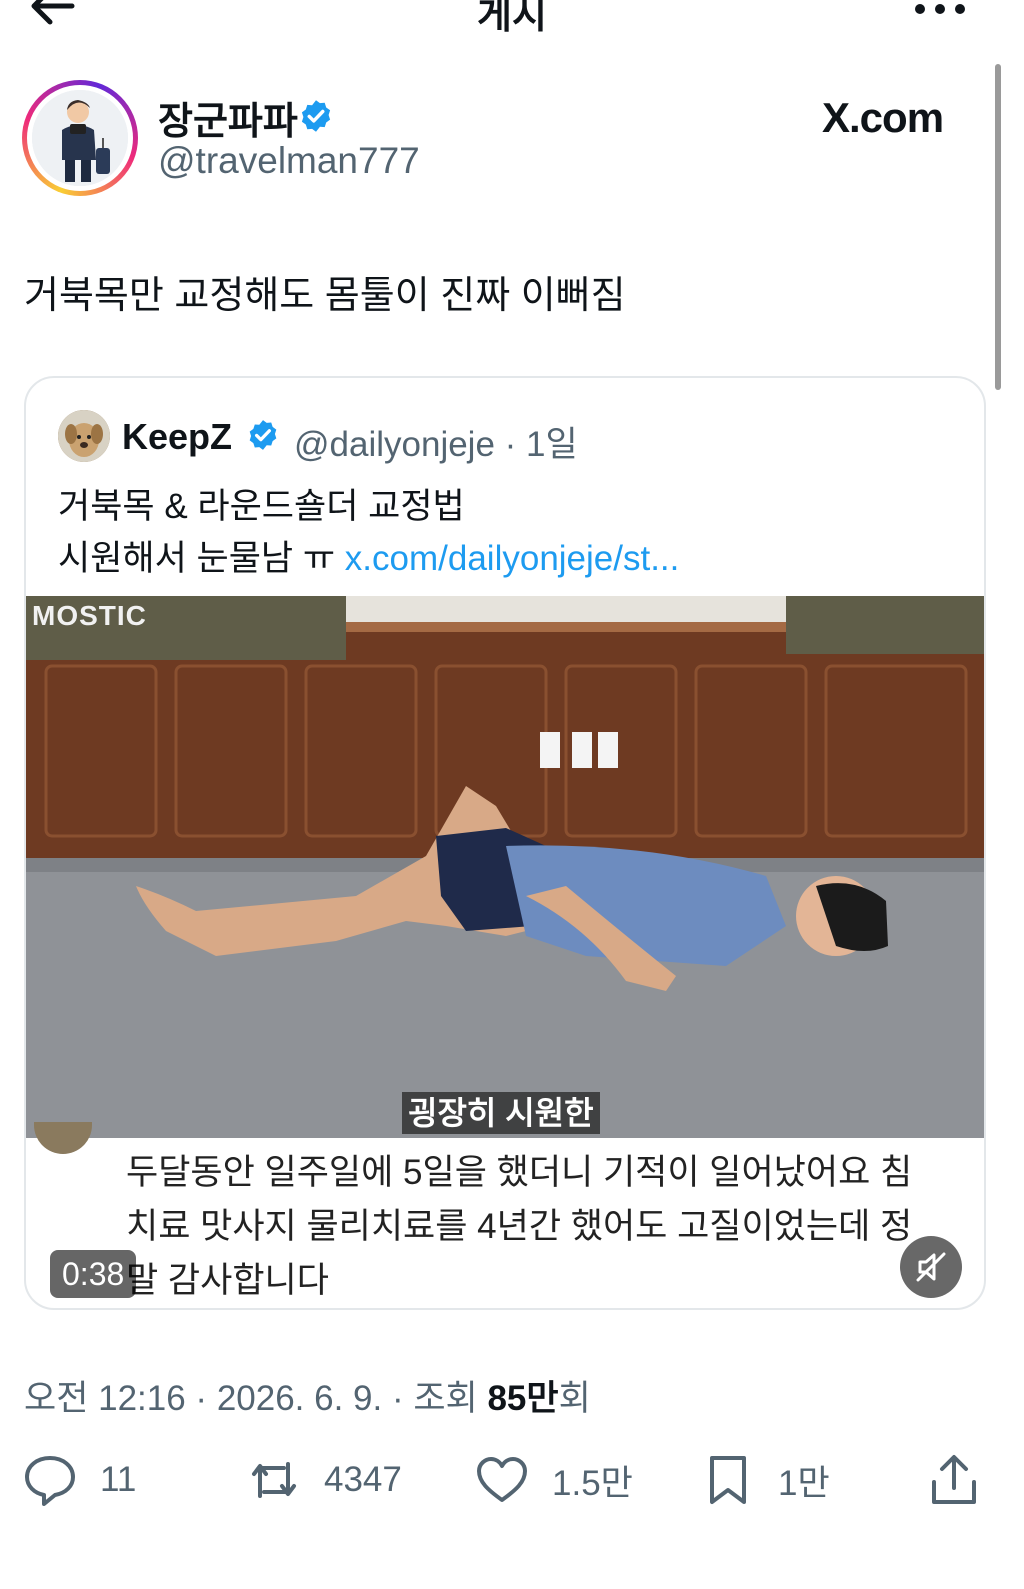 The width and height of the screenshot is (1024, 1589). What do you see at coordinates (274, 1480) in the screenshot?
I see `repost-icon` at bounding box center [274, 1480].